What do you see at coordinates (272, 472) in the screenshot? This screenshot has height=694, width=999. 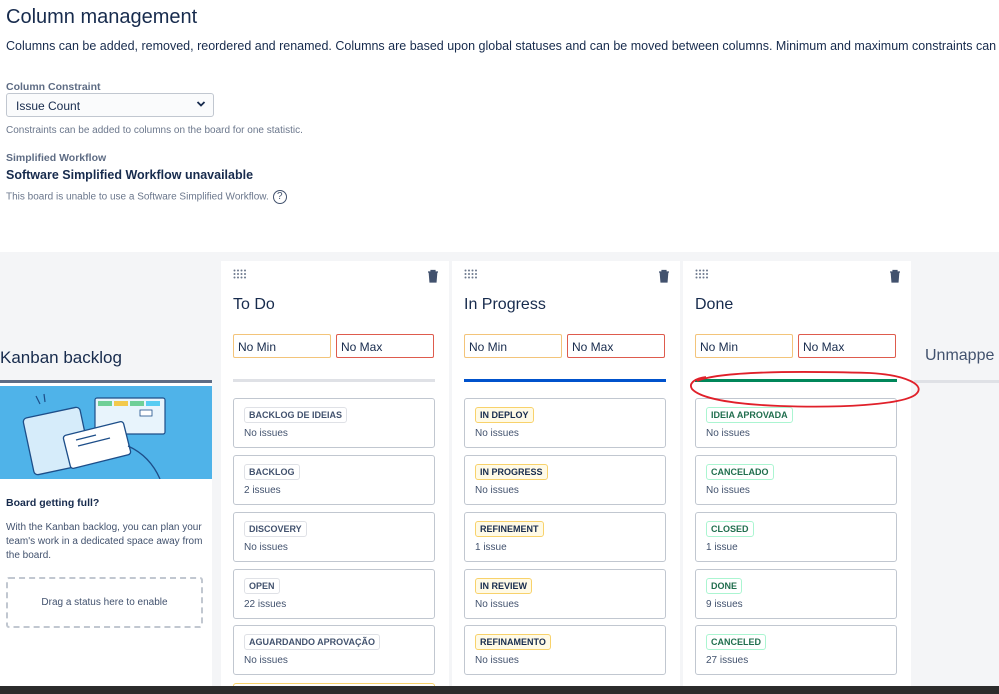 I see `status-lozenge: BACKLOG` at bounding box center [272, 472].